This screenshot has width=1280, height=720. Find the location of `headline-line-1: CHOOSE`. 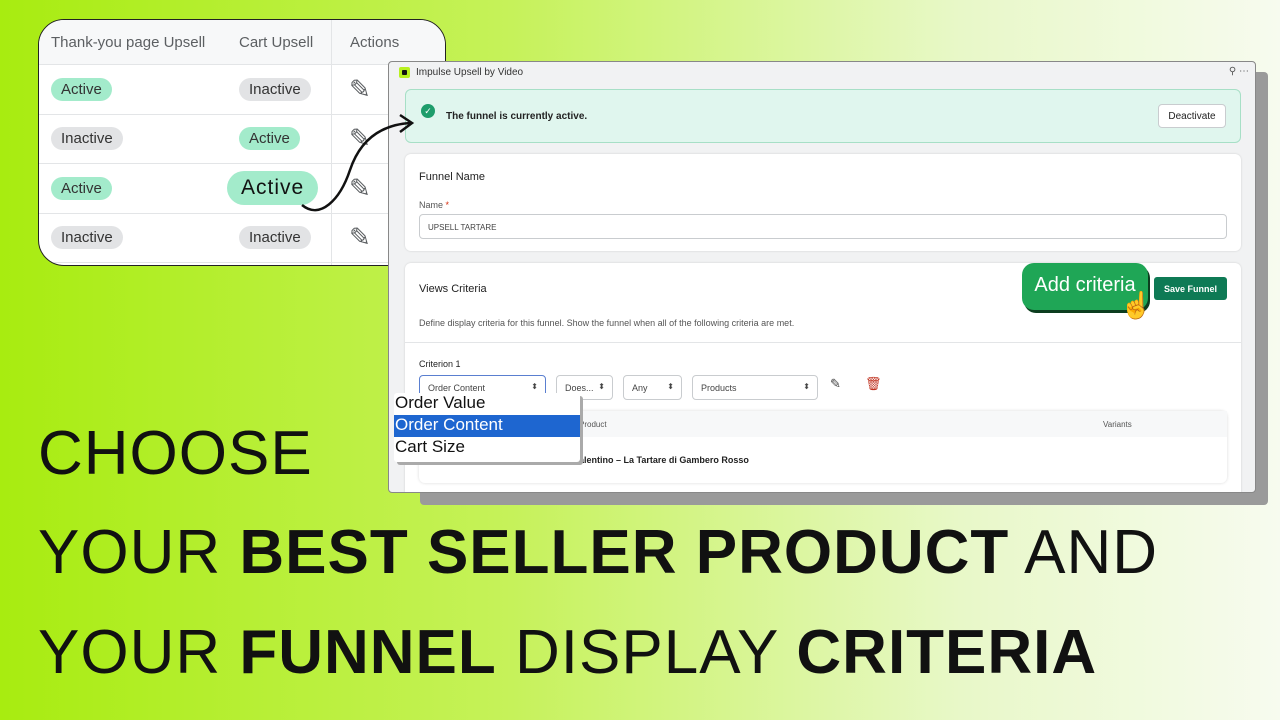

headline-line-1: CHOOSE is located at coordinates (175, 453).